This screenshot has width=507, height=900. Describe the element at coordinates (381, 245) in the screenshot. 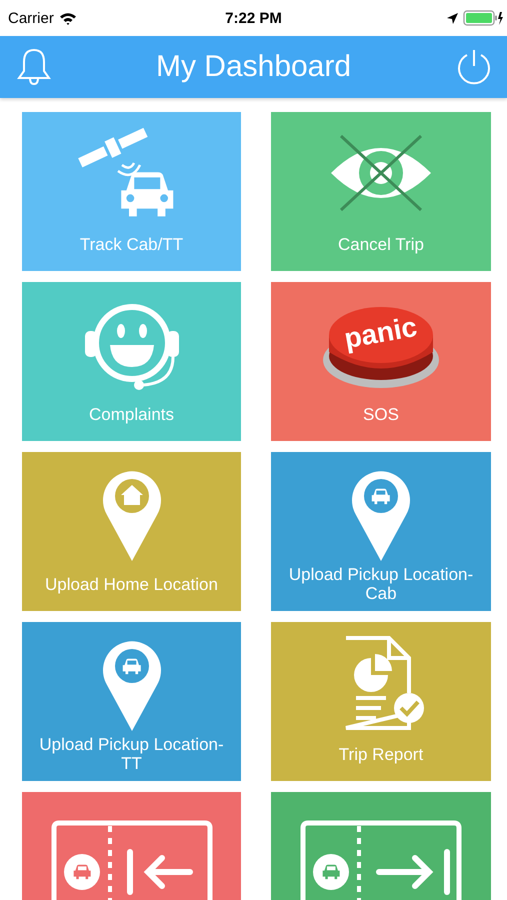

I see `tile-label: Cancel Trip` at that location.